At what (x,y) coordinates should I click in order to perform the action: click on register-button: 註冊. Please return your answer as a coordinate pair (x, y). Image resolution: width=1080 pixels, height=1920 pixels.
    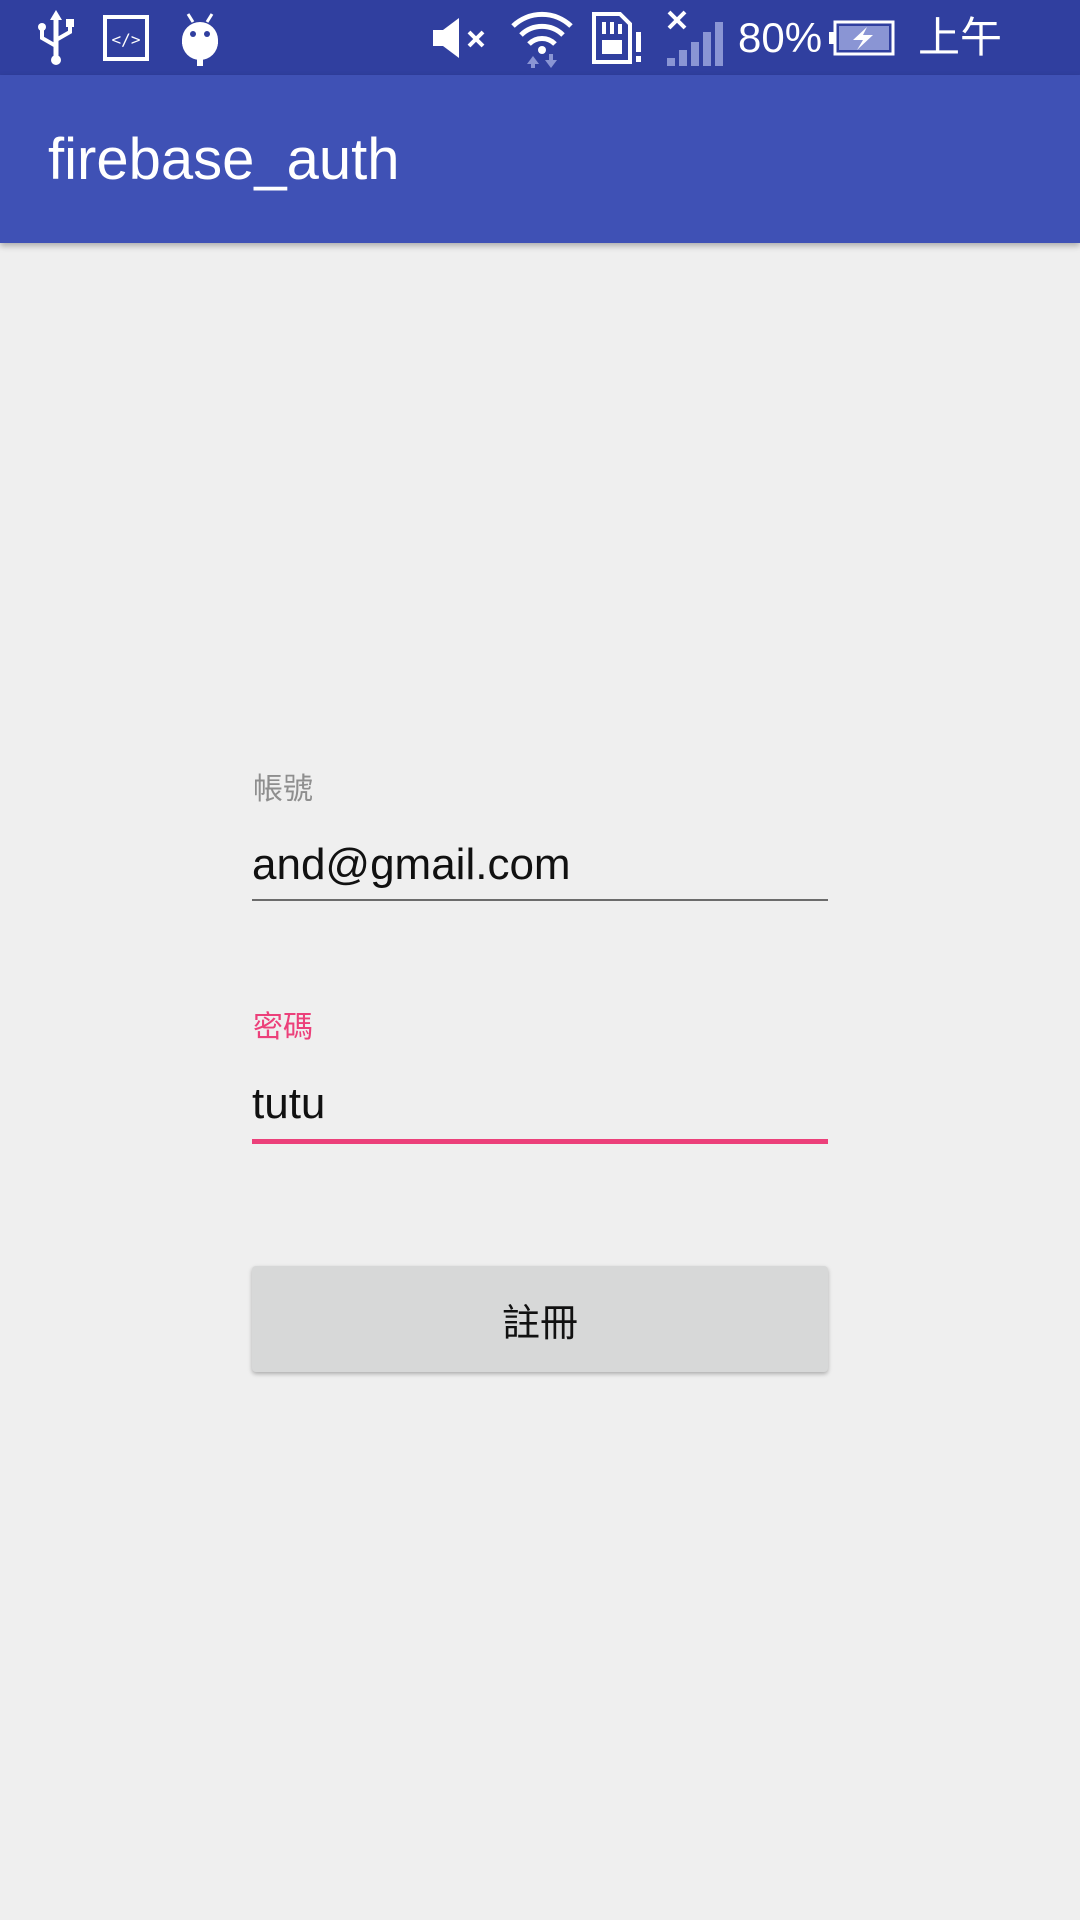
    Looking at the image, I should click on (540, 1319).